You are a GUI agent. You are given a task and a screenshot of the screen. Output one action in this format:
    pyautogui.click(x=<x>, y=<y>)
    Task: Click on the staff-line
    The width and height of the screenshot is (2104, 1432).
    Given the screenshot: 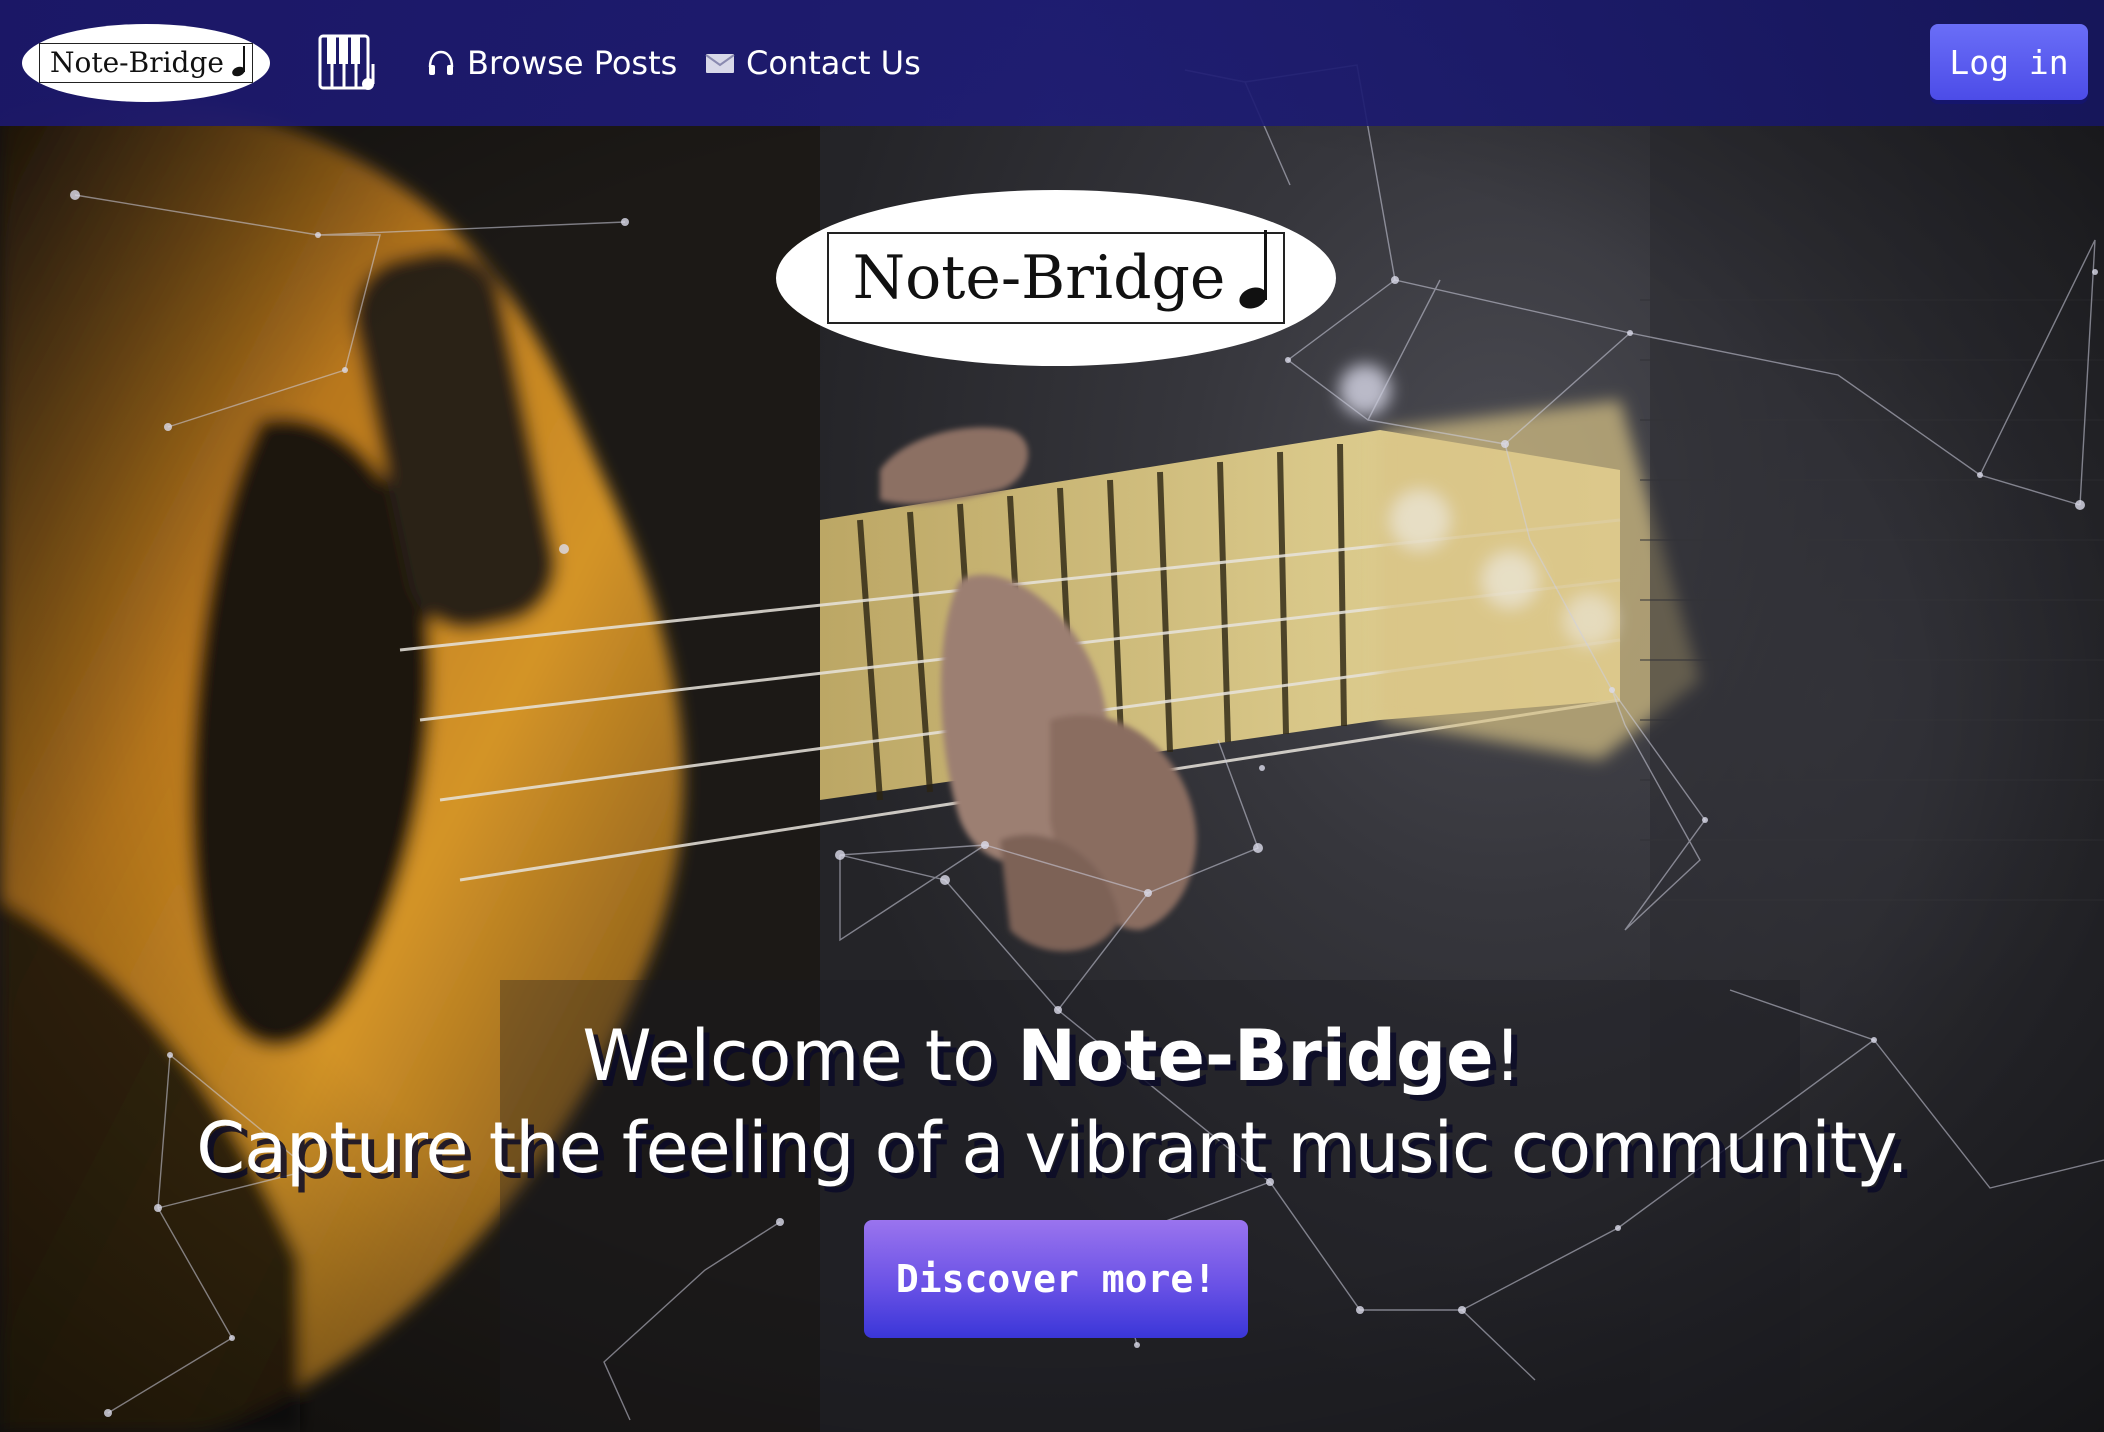 What is the action you would take?
    pyautogui.click(x=1102, y=233)
    